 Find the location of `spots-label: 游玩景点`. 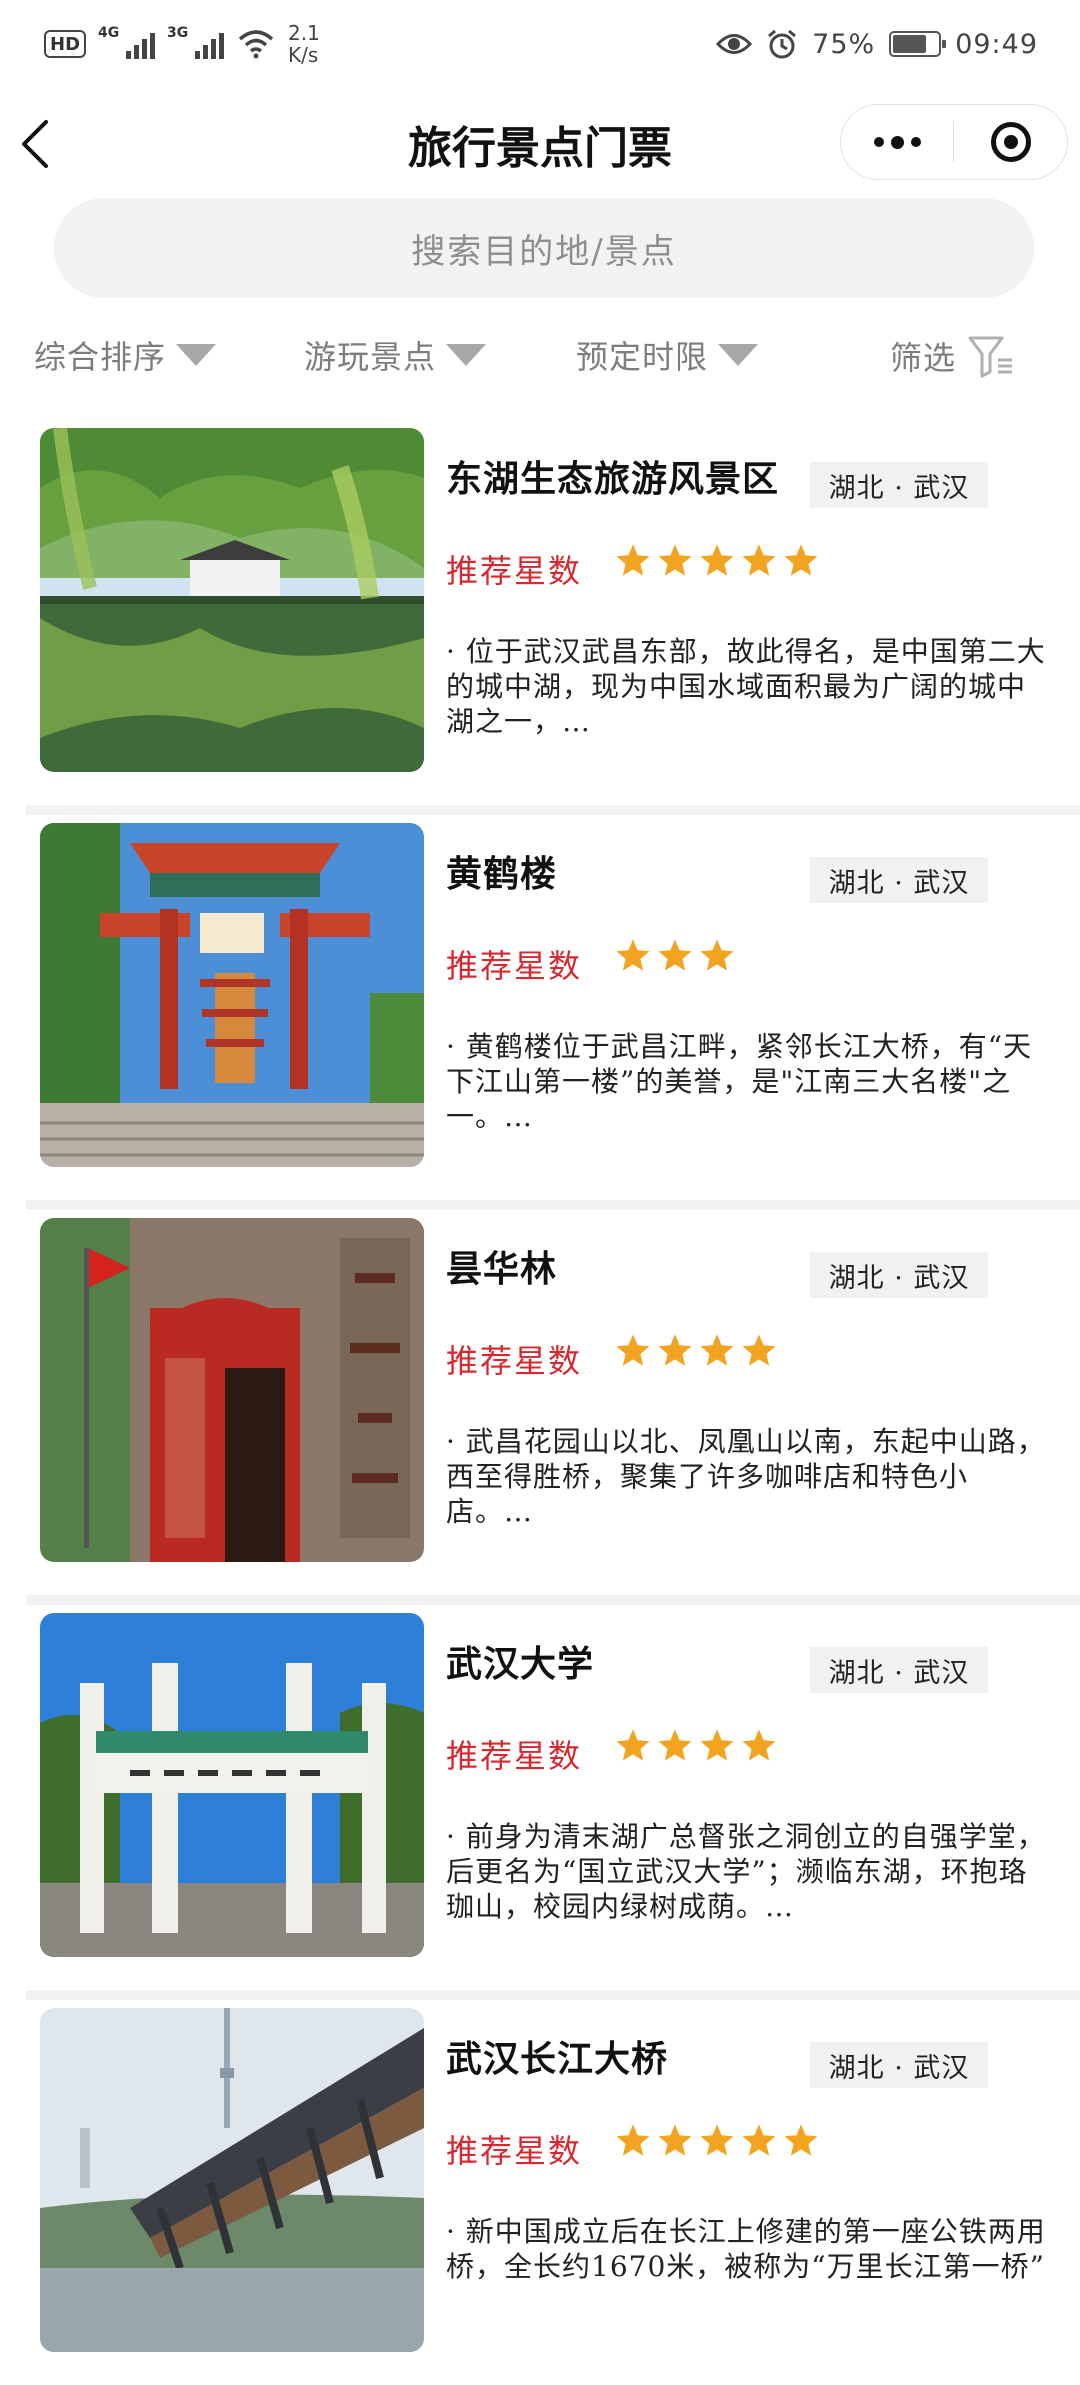

spots-label: 游玩景点 is located at coordinates (370, 357).